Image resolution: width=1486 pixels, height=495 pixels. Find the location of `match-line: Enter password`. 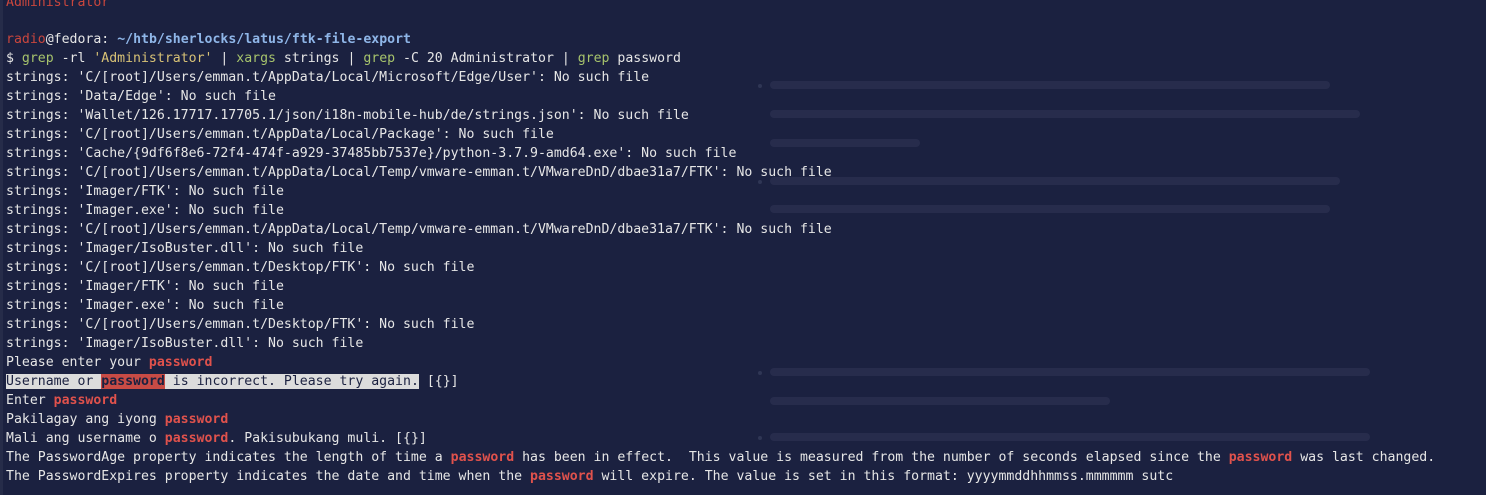

match-line: Enter password is located at coordinates (62, 400).